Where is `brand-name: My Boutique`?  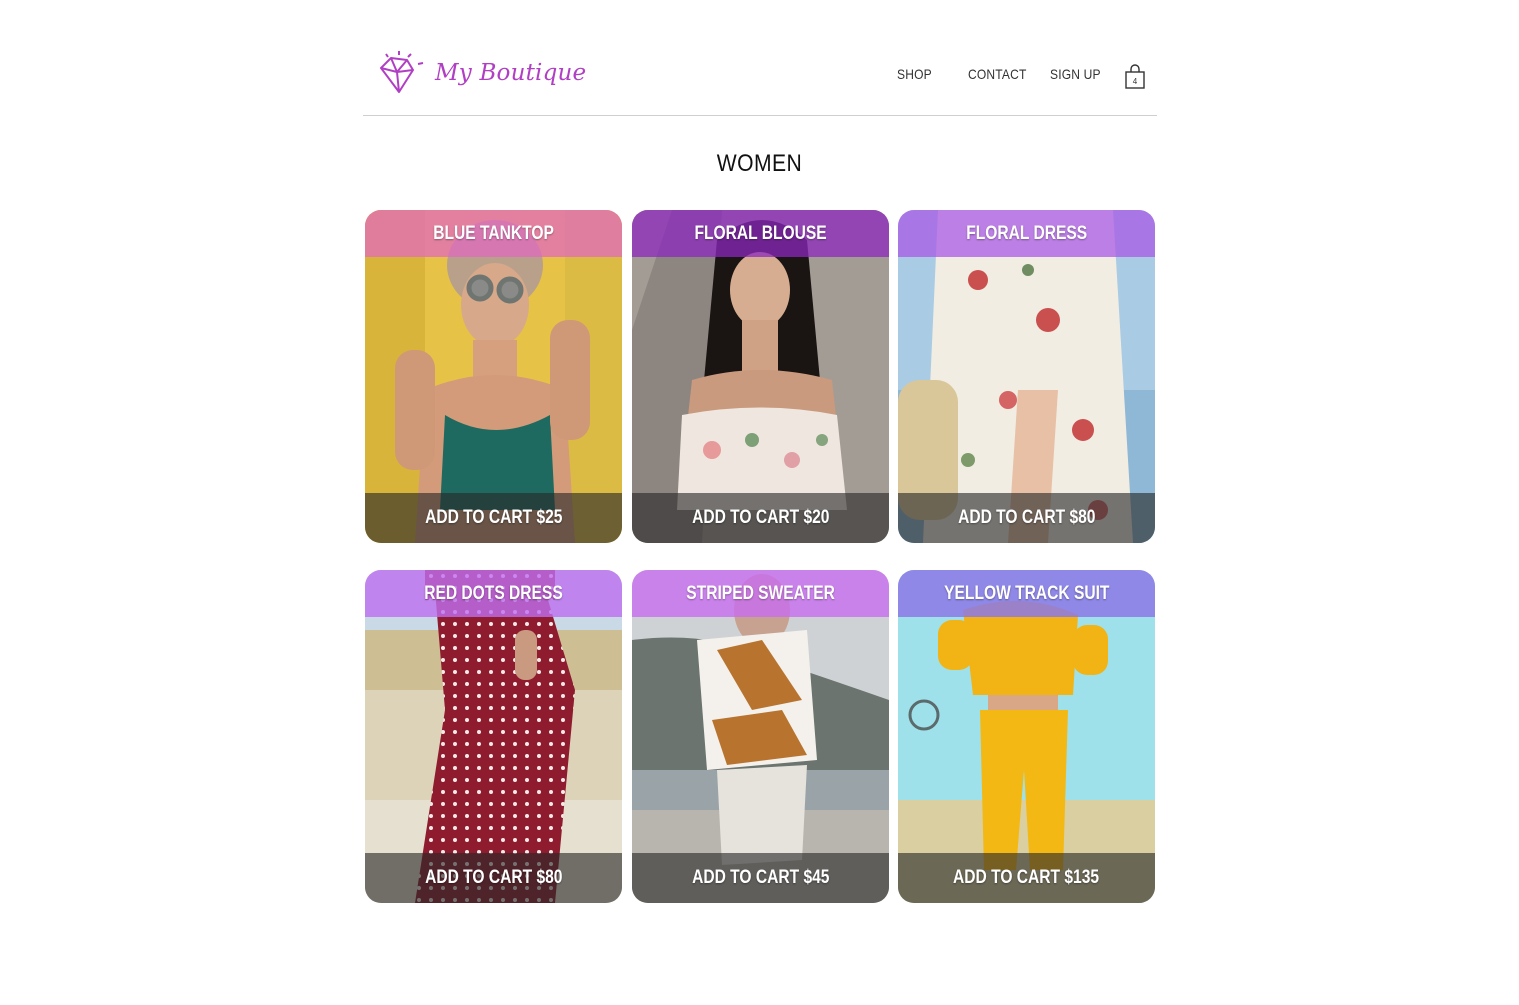 brand-name: My Boutique is located at coordinates (511, 73).